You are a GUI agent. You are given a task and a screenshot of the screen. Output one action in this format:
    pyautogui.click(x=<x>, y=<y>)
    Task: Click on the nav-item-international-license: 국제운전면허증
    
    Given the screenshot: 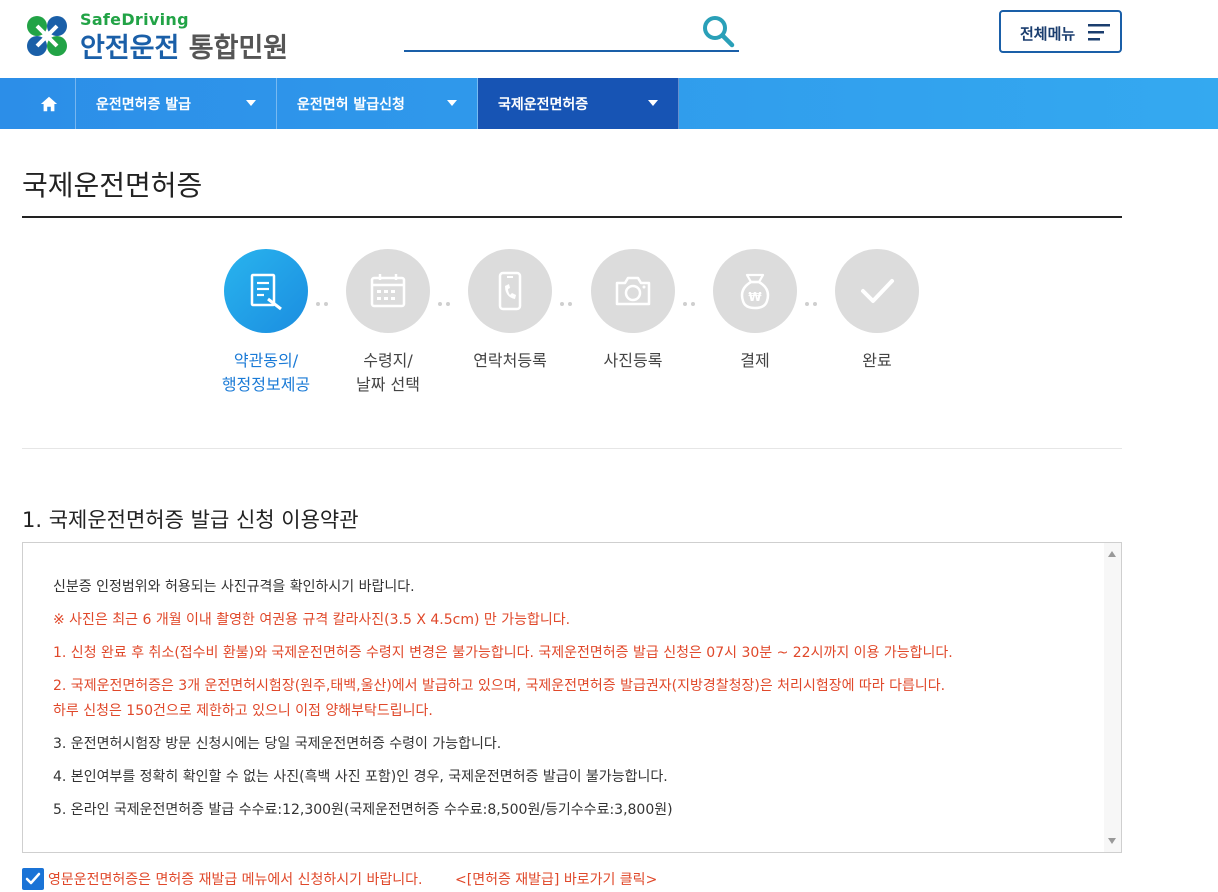 What is the action you would take?
    pyautogui.click(x=578, y=103)
    